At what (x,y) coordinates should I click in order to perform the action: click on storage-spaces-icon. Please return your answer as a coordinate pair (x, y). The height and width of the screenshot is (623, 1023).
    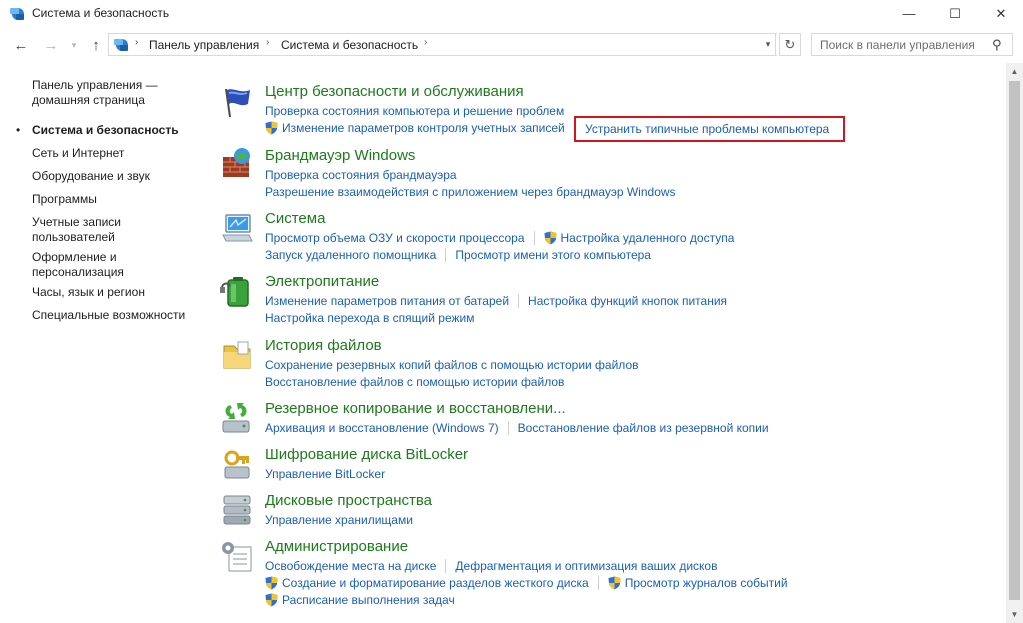
    Looking at the image, I should click on (237, 510).